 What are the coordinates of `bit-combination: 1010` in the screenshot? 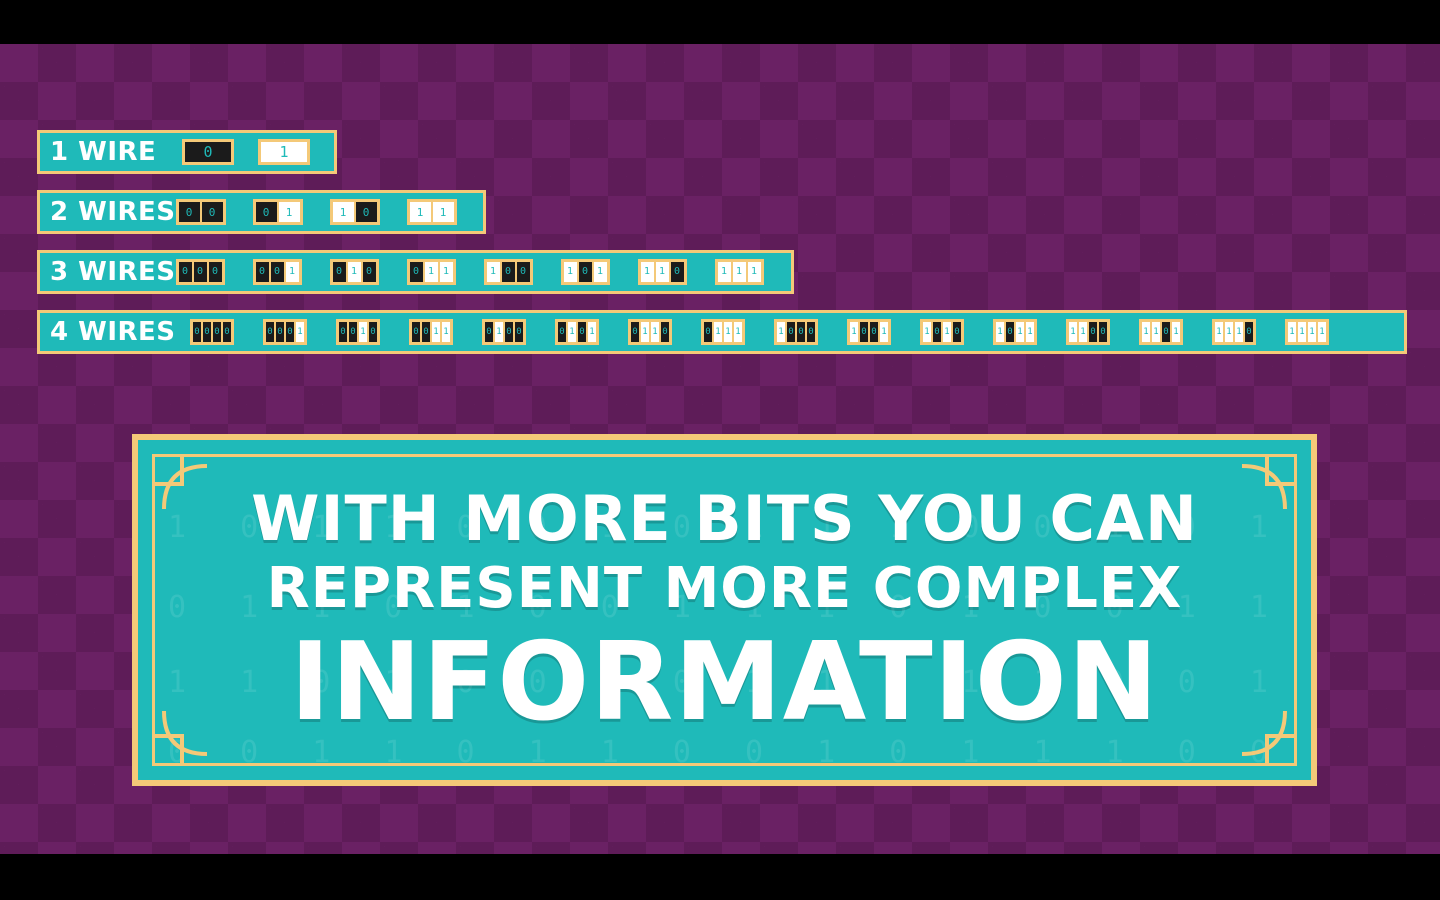 It's located at (942, 332).